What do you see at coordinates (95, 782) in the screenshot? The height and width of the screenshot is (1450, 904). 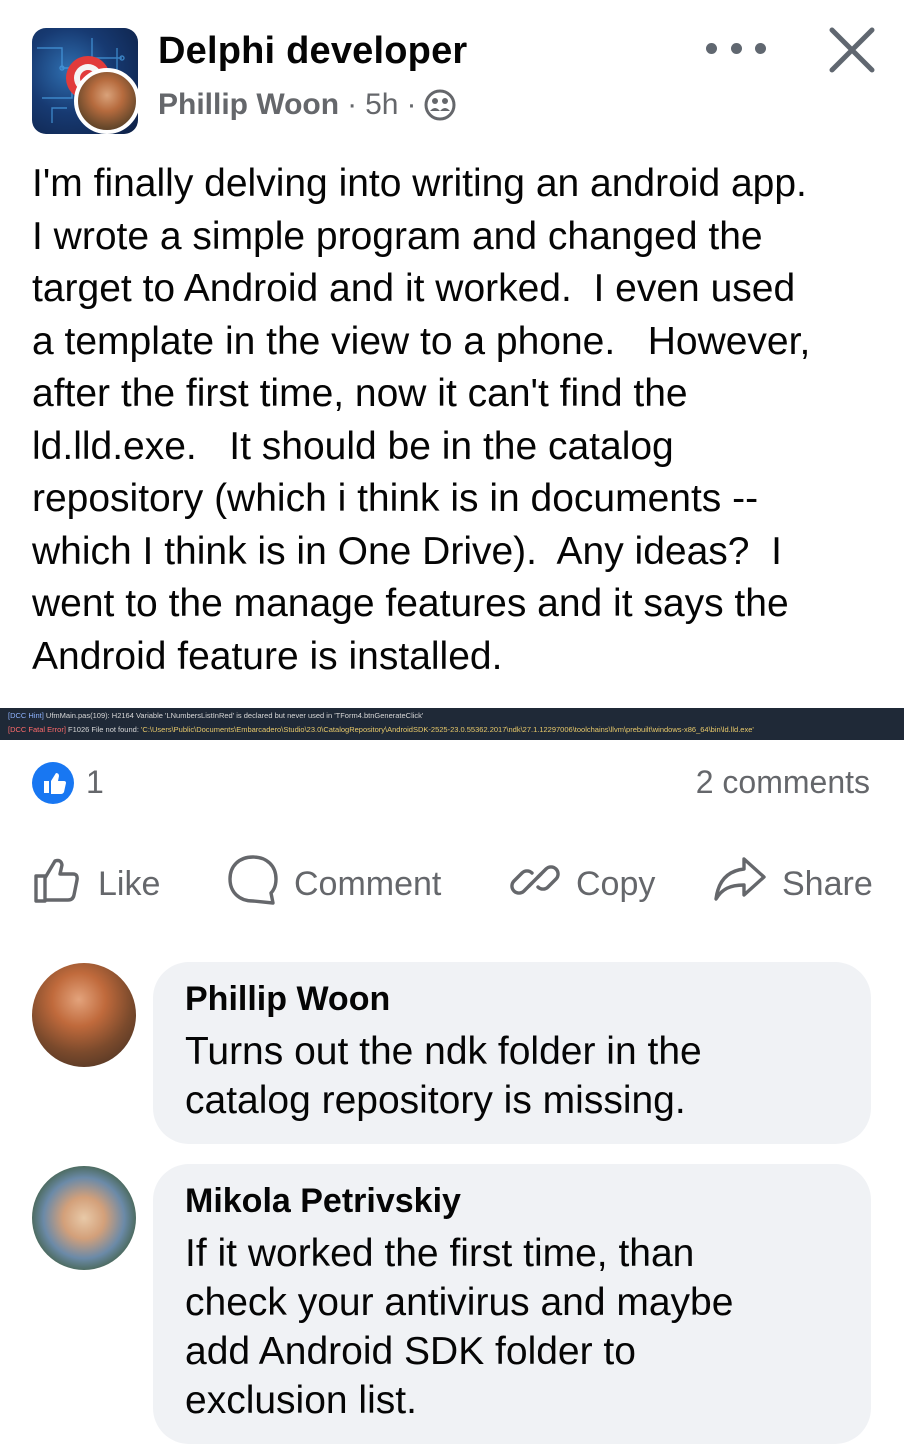 I see `reaction-count: 1` at bounding box center [95, 782].